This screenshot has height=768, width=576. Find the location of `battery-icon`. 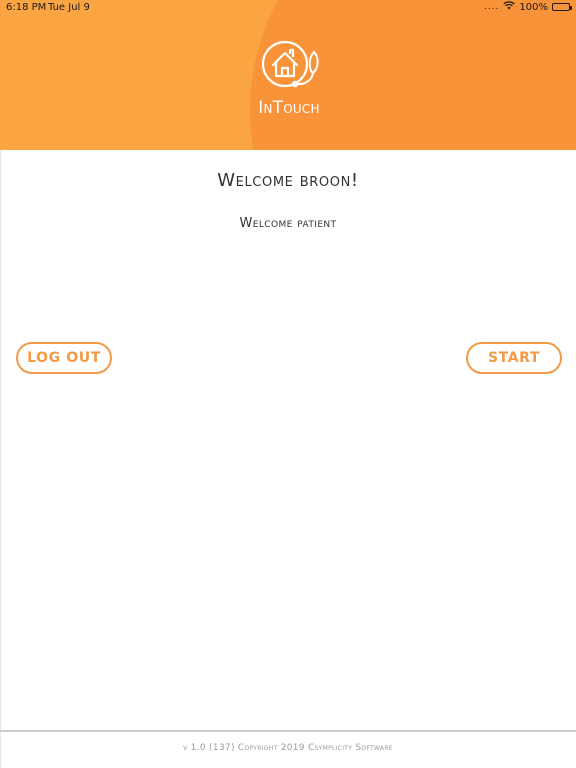

battery-icon is located at coordinates (562, 7).